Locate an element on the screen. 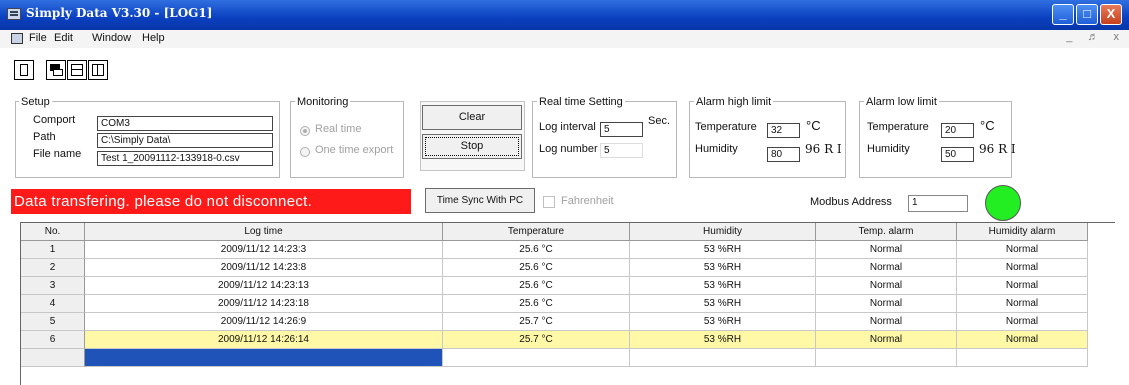 The height and width of the screenshot is (385, 1129). filename-label: File name is located at coordinates (57, 154).